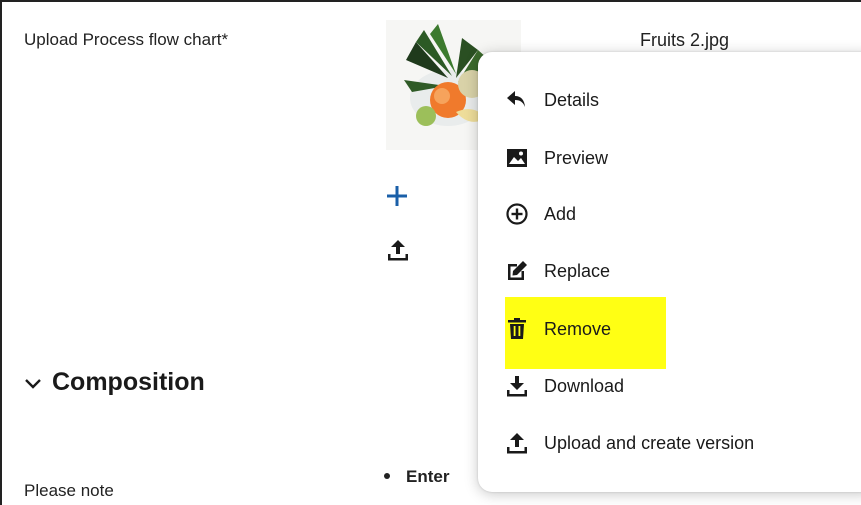 The width and height of the screenshot is (861, 505). What do you see at coordinates (577, 270) in the screenshot?
I see `menu-item-label: Replace` at bounding box center [577, 270].